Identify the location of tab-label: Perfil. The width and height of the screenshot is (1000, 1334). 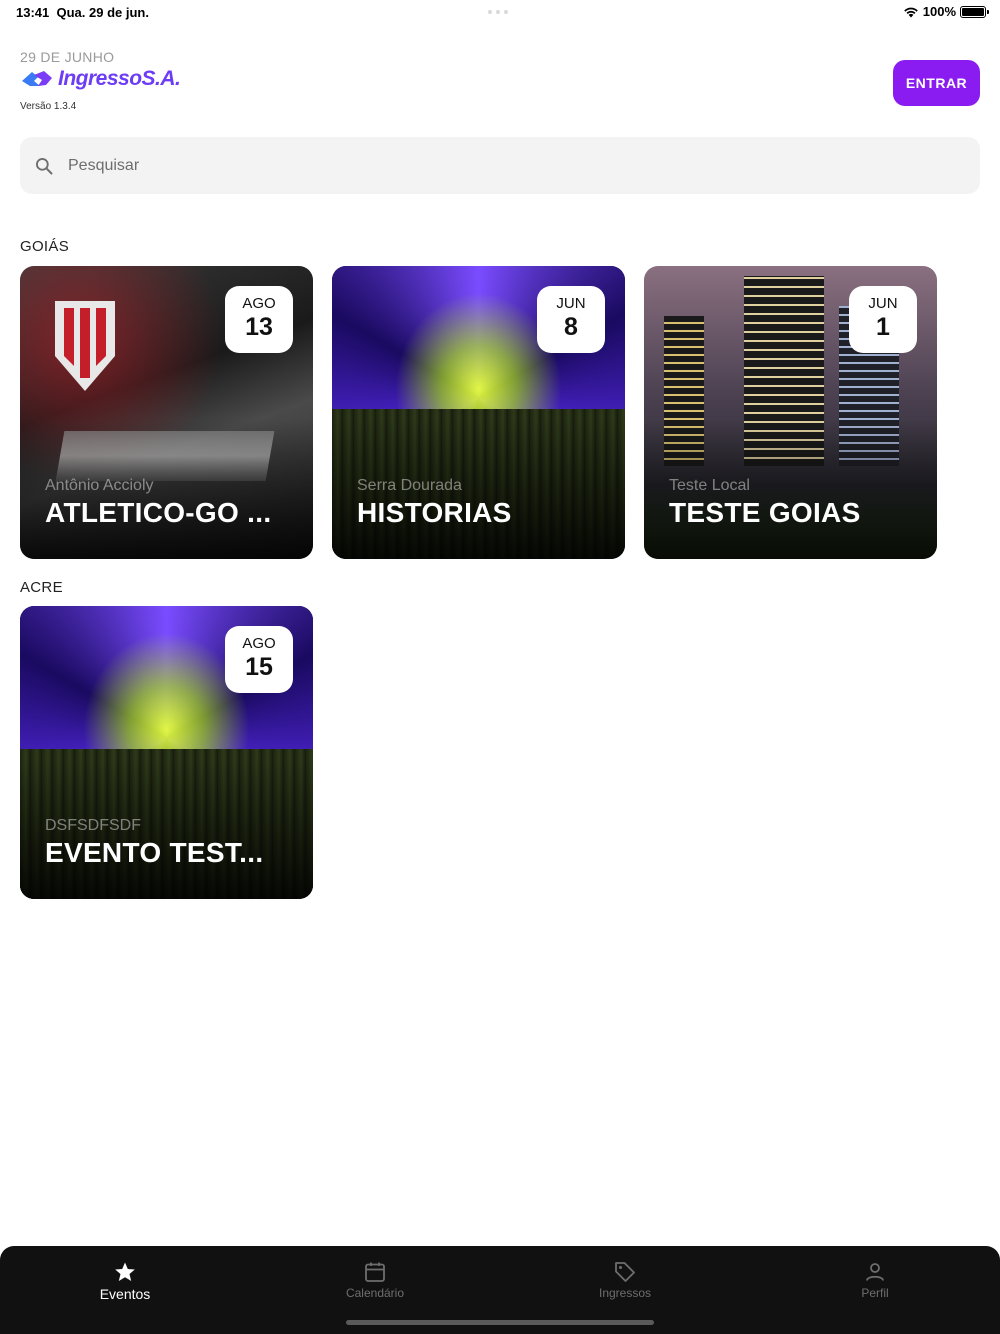
(875, 1293).